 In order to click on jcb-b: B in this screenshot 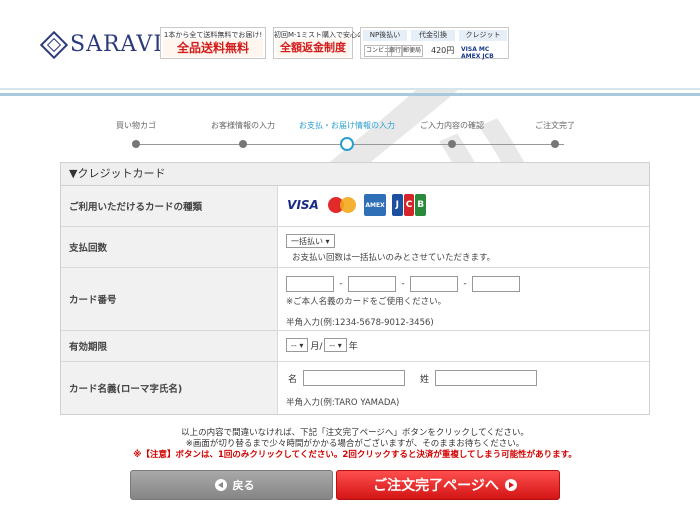, I will do `click(421, 205)`.